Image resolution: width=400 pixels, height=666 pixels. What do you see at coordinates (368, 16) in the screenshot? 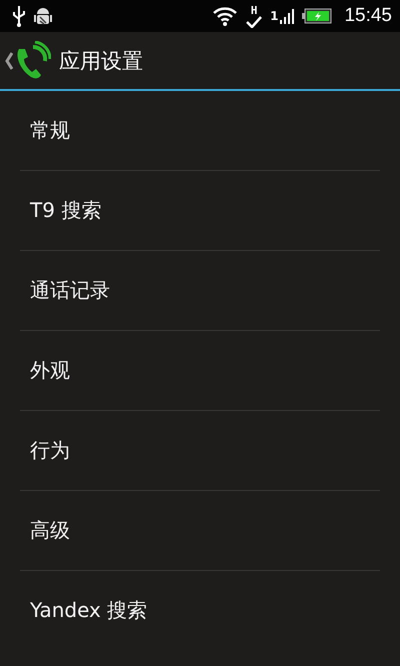
I see `clock-time: 15:45` at bounding box center [368, 16].